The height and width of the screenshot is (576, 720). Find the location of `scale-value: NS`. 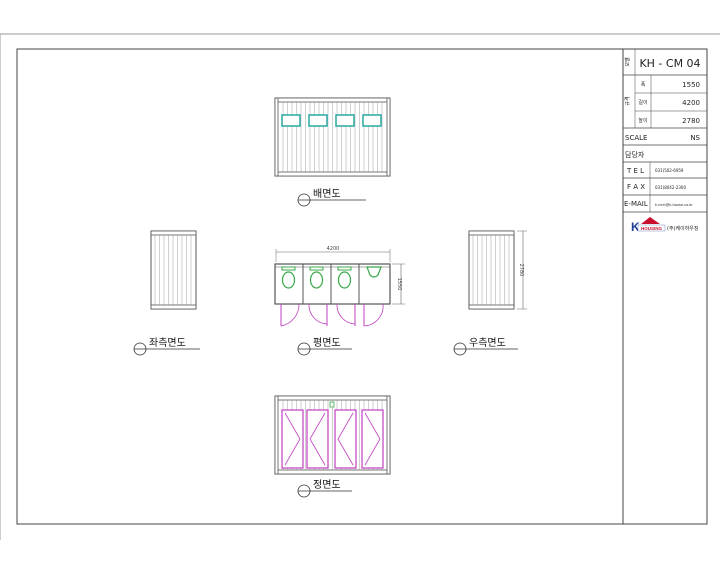

scale-value: NS is located at coordinates (695, 138).